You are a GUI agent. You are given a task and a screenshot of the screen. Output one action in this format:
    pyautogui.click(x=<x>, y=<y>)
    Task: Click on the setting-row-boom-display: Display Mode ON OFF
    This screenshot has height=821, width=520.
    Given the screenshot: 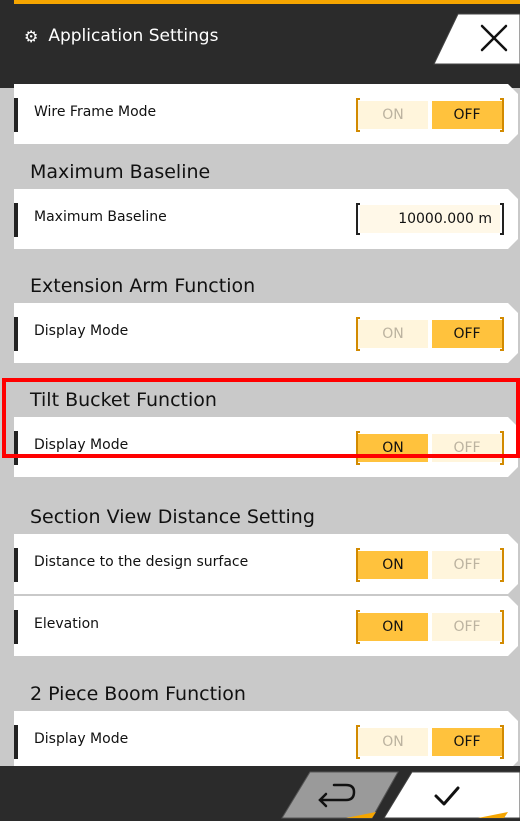 What is the action you would take?
    pyautogui.click(x=266, y=741)
    